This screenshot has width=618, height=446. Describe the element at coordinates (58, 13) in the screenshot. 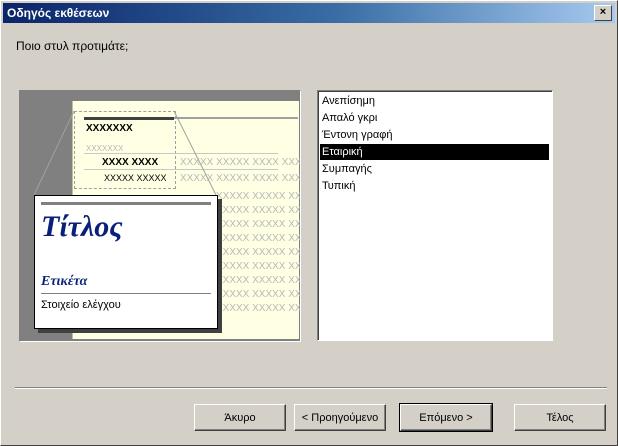

I see `window-title: Οδηγός εκθέσεων` at that location.